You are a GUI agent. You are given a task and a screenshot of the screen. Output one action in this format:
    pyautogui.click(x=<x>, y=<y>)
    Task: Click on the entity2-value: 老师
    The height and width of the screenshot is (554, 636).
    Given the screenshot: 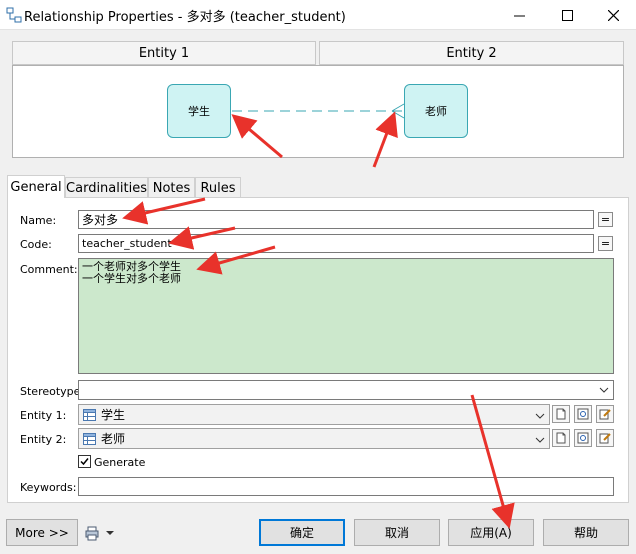 What is the action you would take?
    pyautogui.click(x=113, y=439)
    